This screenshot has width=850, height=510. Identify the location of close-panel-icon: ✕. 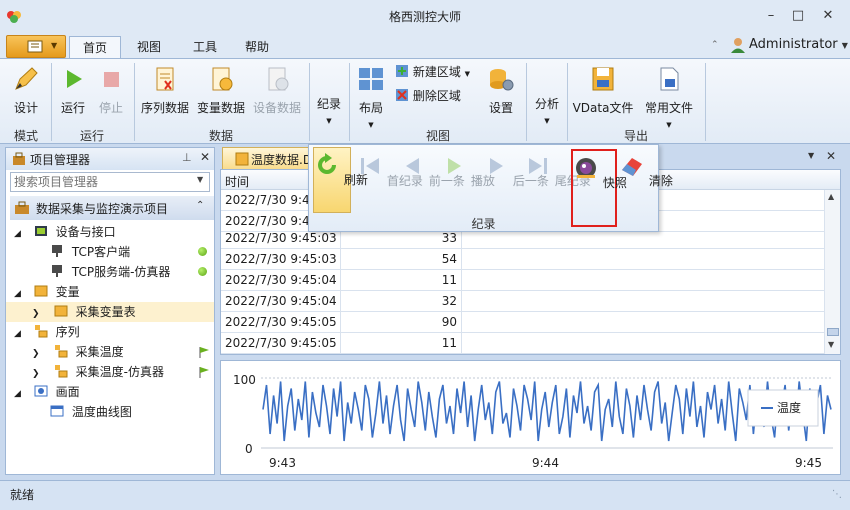
(205, 157).